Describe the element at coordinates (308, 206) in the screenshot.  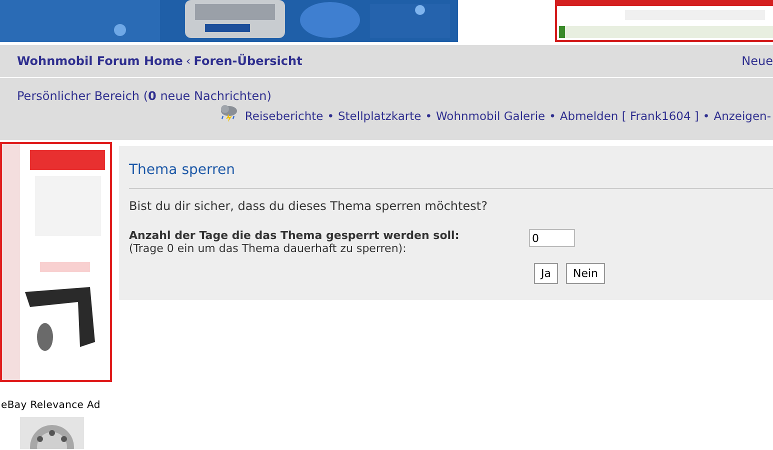
I see `confirmation-question: Bist du dir sicher, dass du dieses Thema sperren möchtest?` at that location.